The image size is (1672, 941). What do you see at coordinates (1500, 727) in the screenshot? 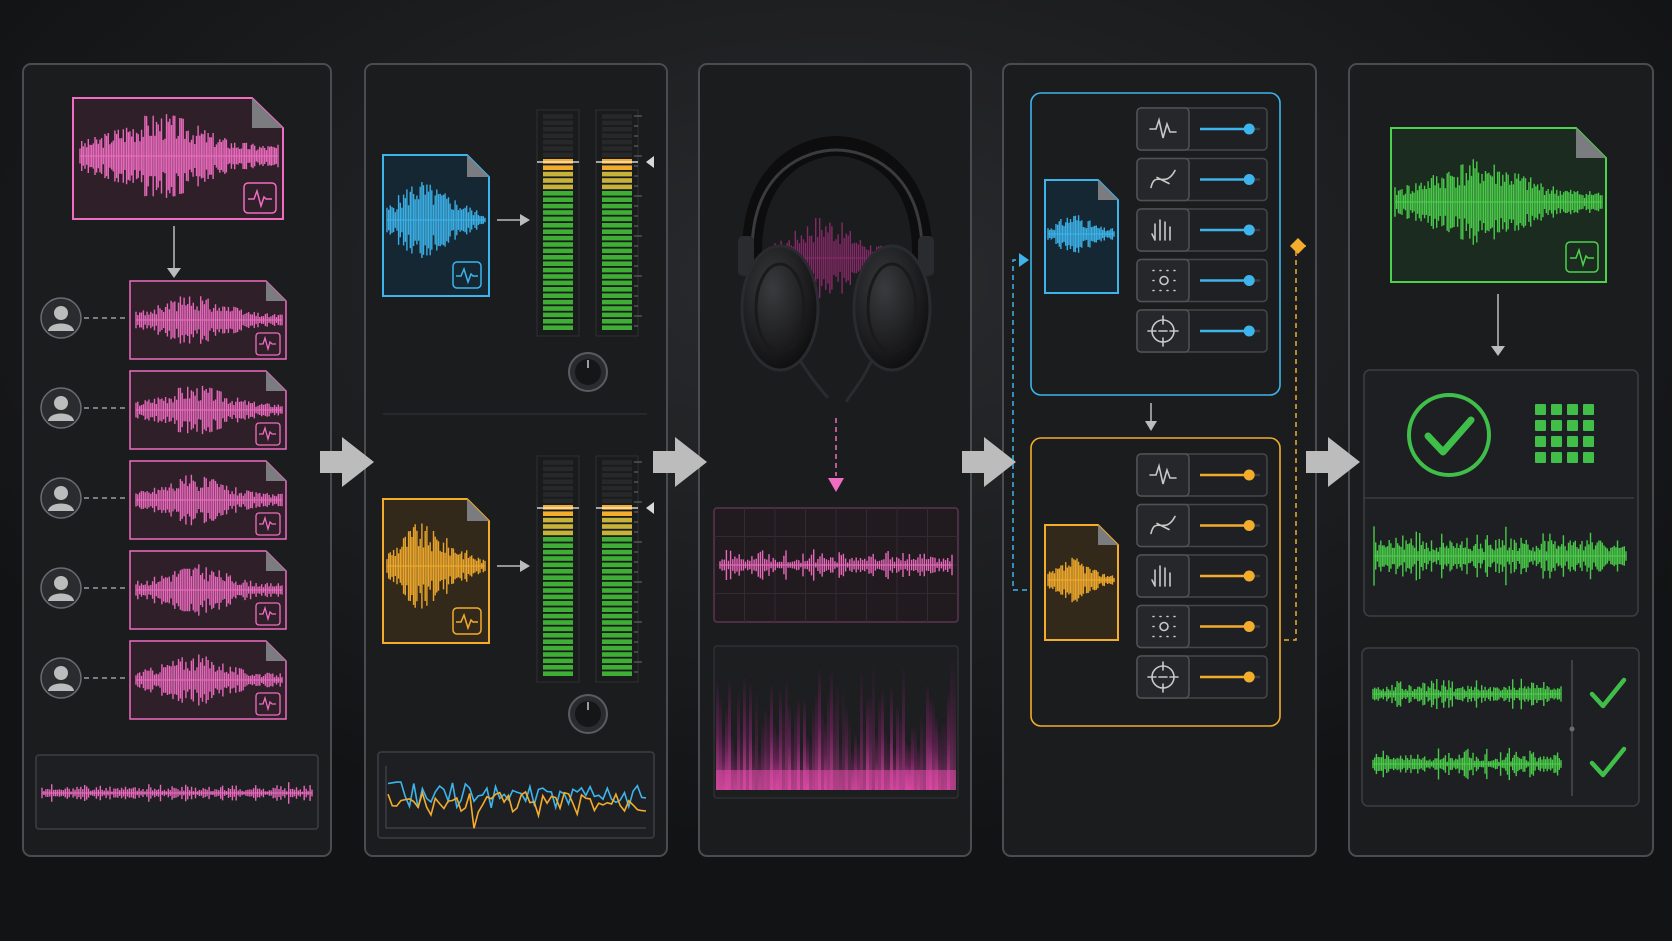
I see `track-check-card` at bounding box center [1500, 727].